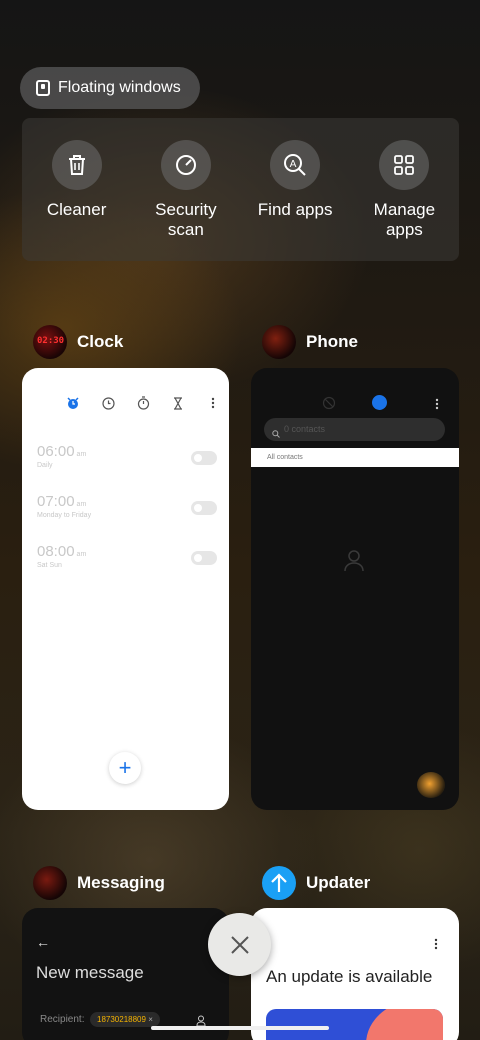 This screenshot has height=1040, width=480. Describe the element at coordinates (279, 883) in the screenshot. I see `updater-app-icon` at that location.